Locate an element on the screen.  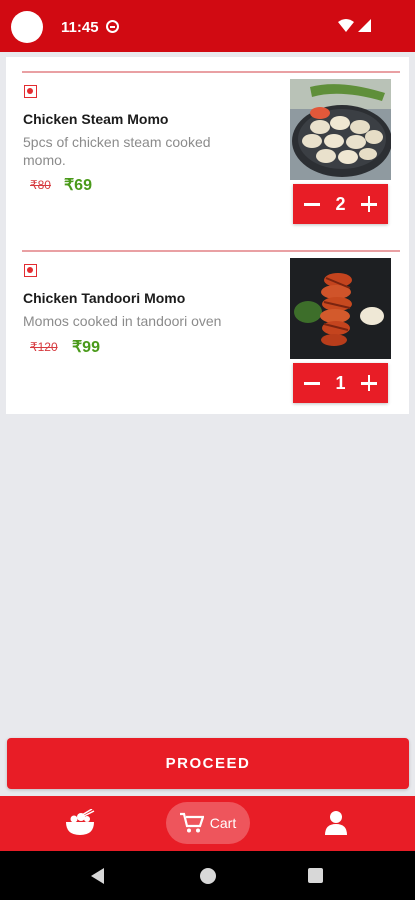
nav-cart: Cart is located at coordinates (208, 823).